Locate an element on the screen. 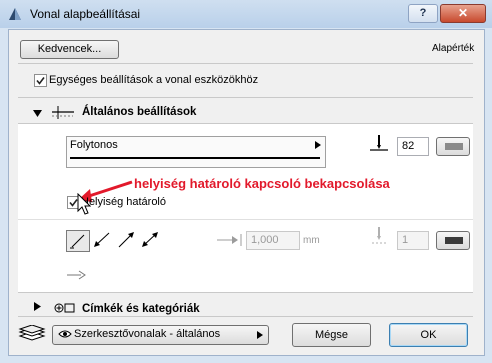 The width and height of the screenshot is (492, 363). pen-color-button is located at coordinates (453, 146).